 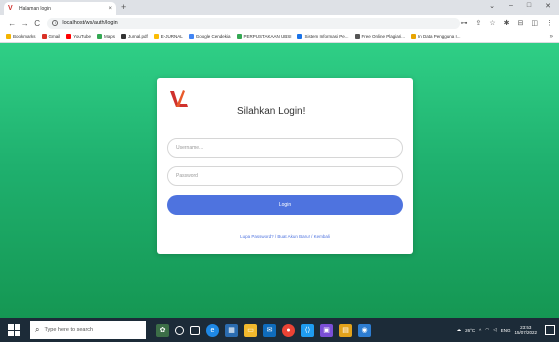 What do you see at coordinates (478, 23) in the screenshot?
I see `share-icon: ⇪` at bounding box center [478, 23].